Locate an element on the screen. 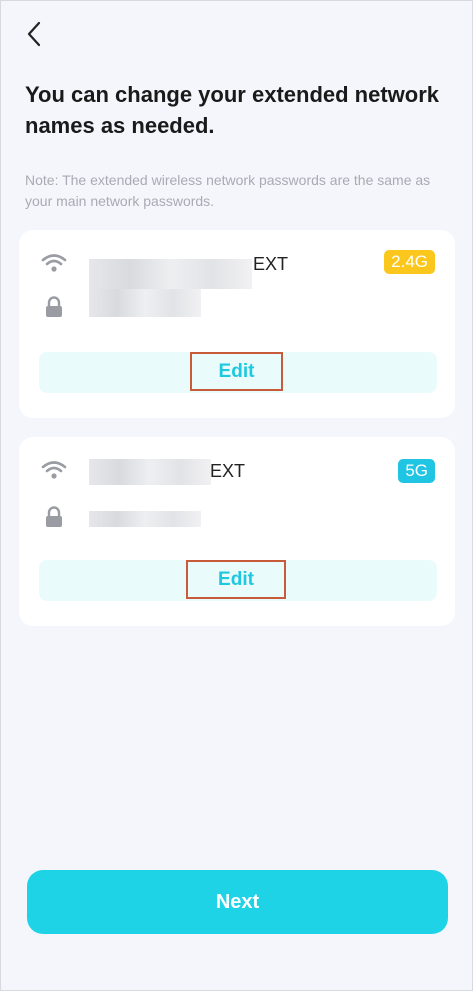 This screenshot has height=991, width=473. chevron-left-icon is located at coordinates (34, 34).